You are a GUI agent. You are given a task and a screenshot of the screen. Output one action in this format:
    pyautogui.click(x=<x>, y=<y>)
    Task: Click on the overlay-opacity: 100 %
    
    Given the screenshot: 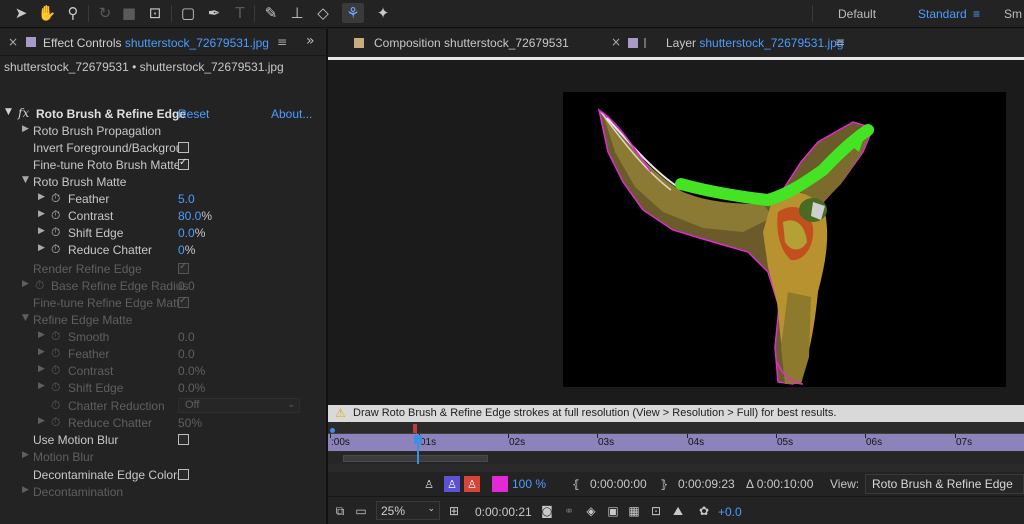 What is the action you would take?
    pyautogui.click(x=529, y=484)
    